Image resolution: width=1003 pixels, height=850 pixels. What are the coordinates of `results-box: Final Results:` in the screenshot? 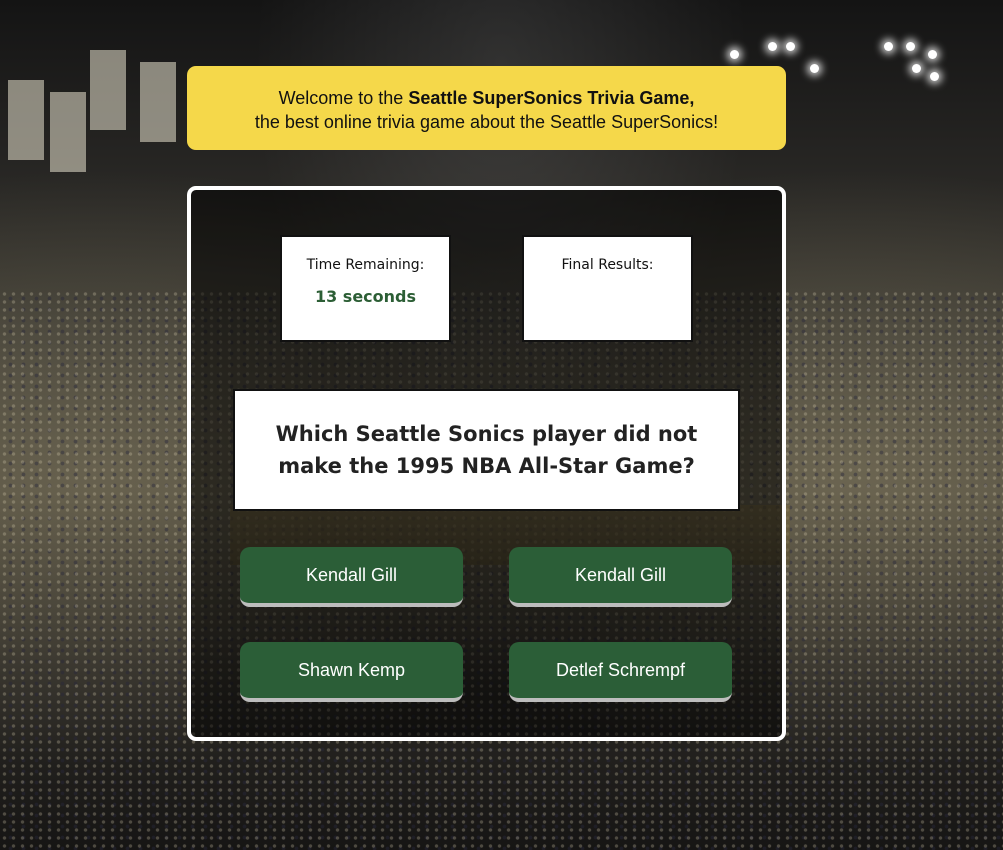 It's located at (607, 288).